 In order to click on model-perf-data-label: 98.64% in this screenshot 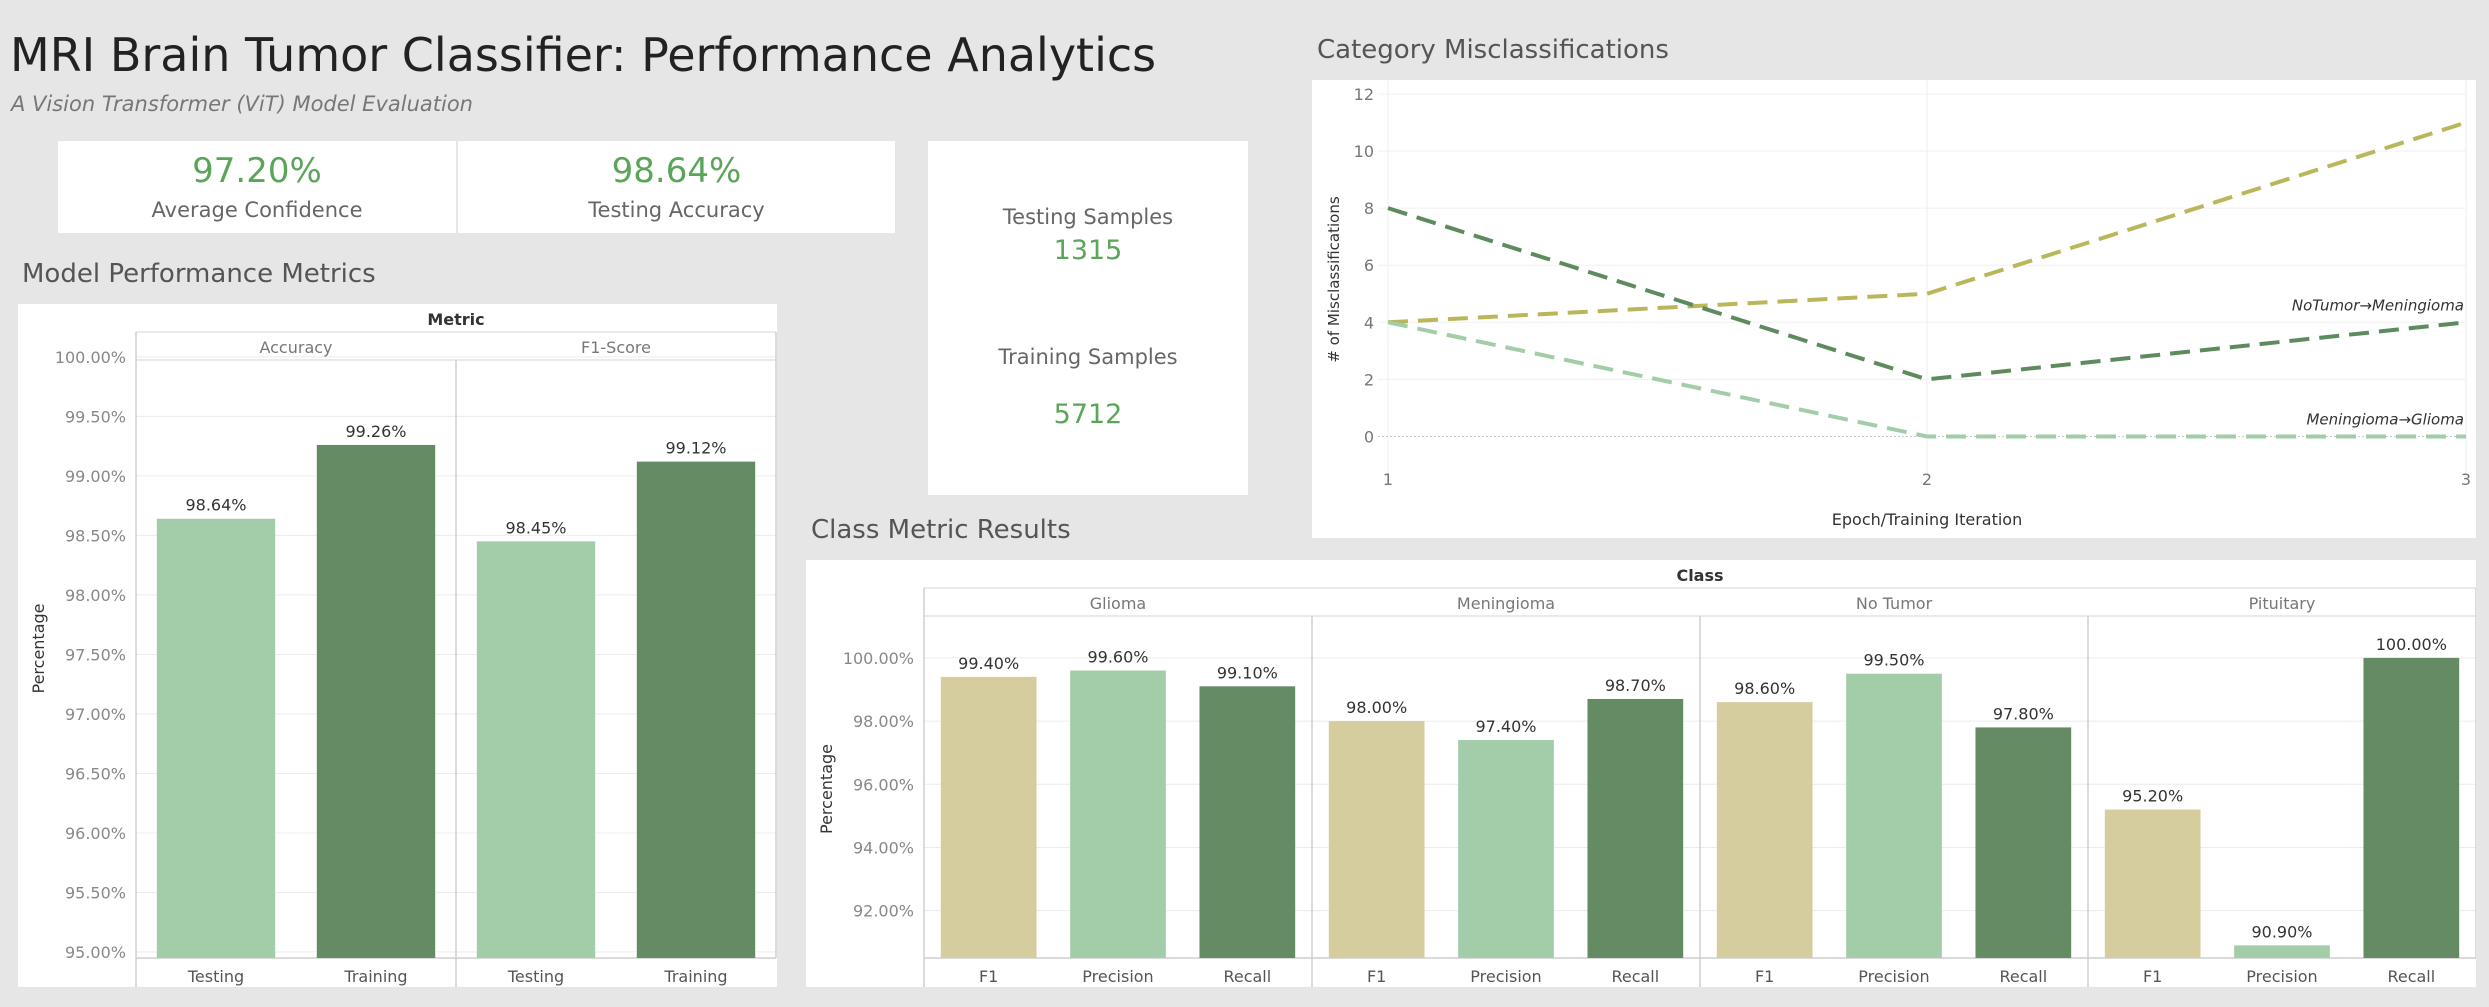, I will do `click(215, 505)`.